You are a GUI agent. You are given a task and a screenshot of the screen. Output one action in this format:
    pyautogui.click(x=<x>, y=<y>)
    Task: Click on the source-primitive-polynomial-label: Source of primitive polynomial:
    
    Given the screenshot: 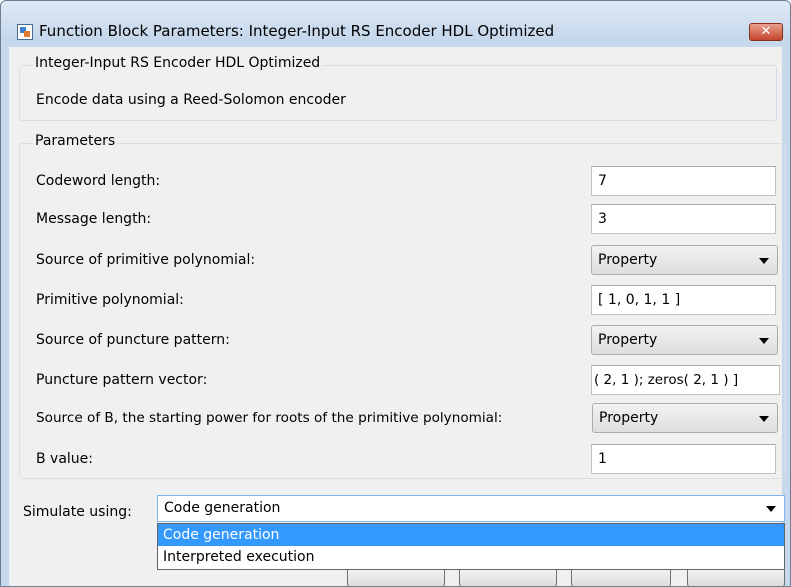 What is the action you would take?
    pyautogui.click(x=146, y=260)
    